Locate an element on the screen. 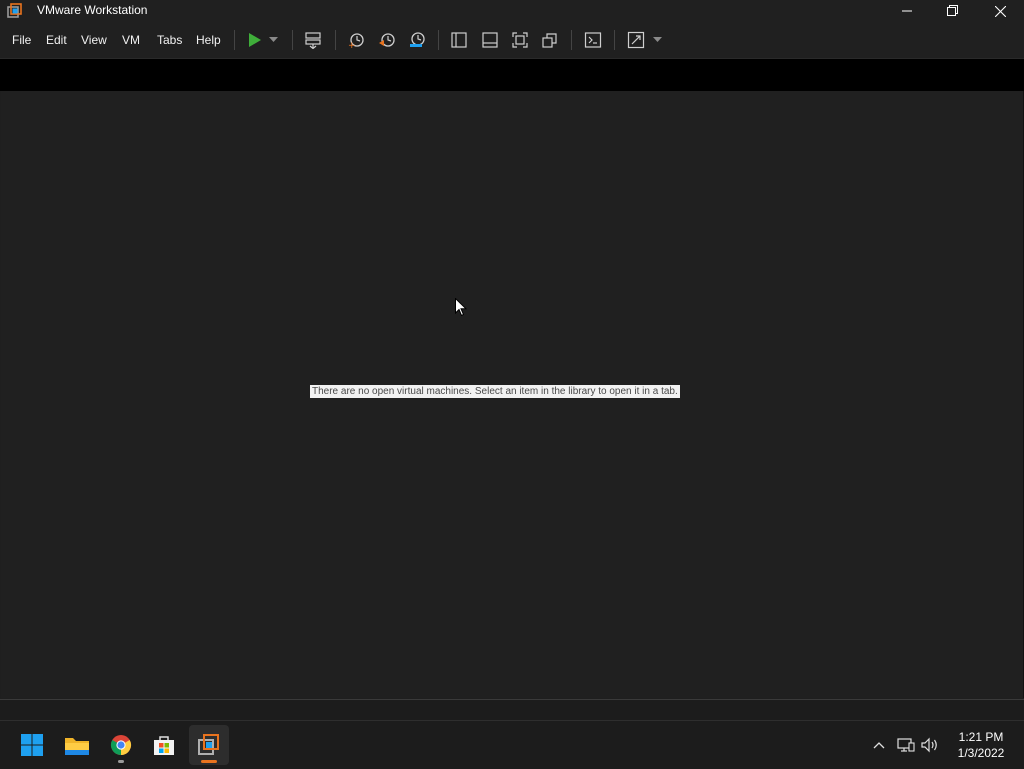 This screenshot has height=769, width=1024. show-hidden-icons-icon is located at coordinates (879, 745).